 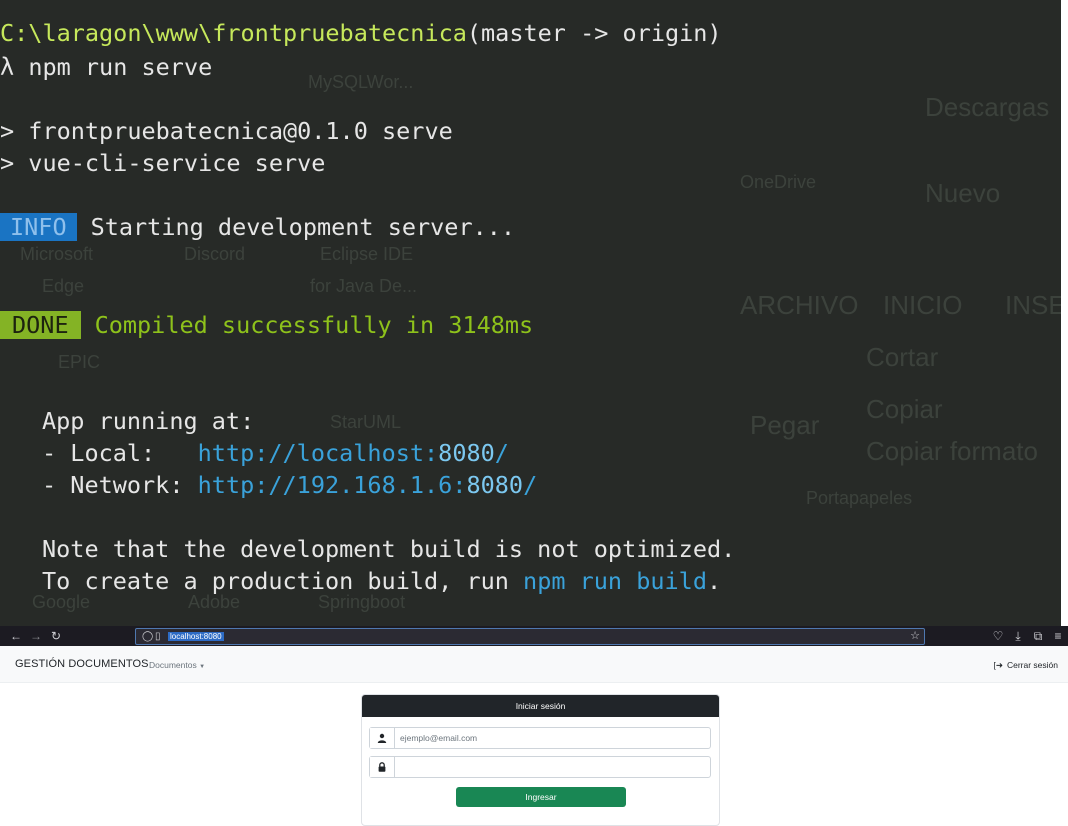 I want to click on network-url-suffix: /, so click(x=530, y=485).